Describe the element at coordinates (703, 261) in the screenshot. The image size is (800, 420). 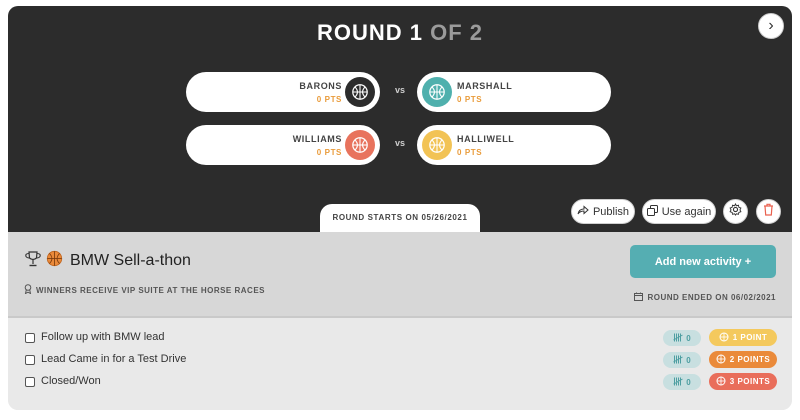
I see `add-activity-button: Add new activity +` at that location.